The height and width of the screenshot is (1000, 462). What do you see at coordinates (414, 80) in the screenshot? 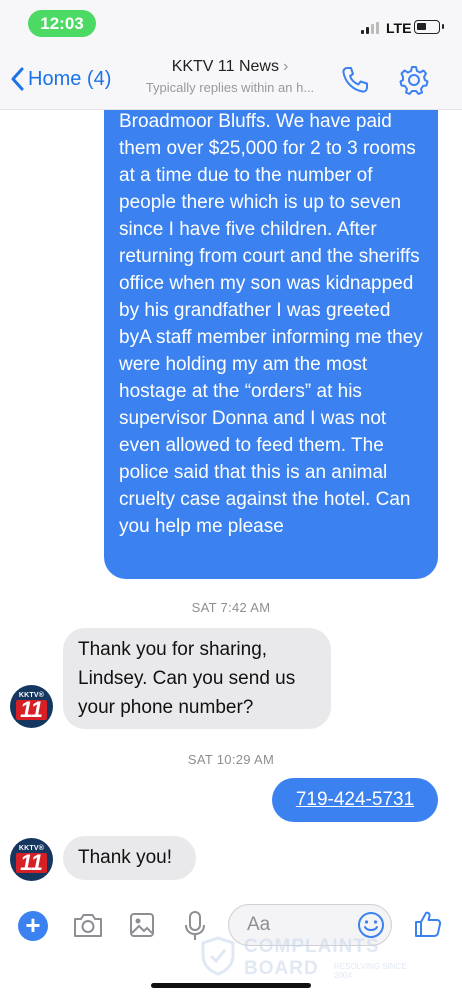
I see `gear-icon` at bounding box center [414, 80].